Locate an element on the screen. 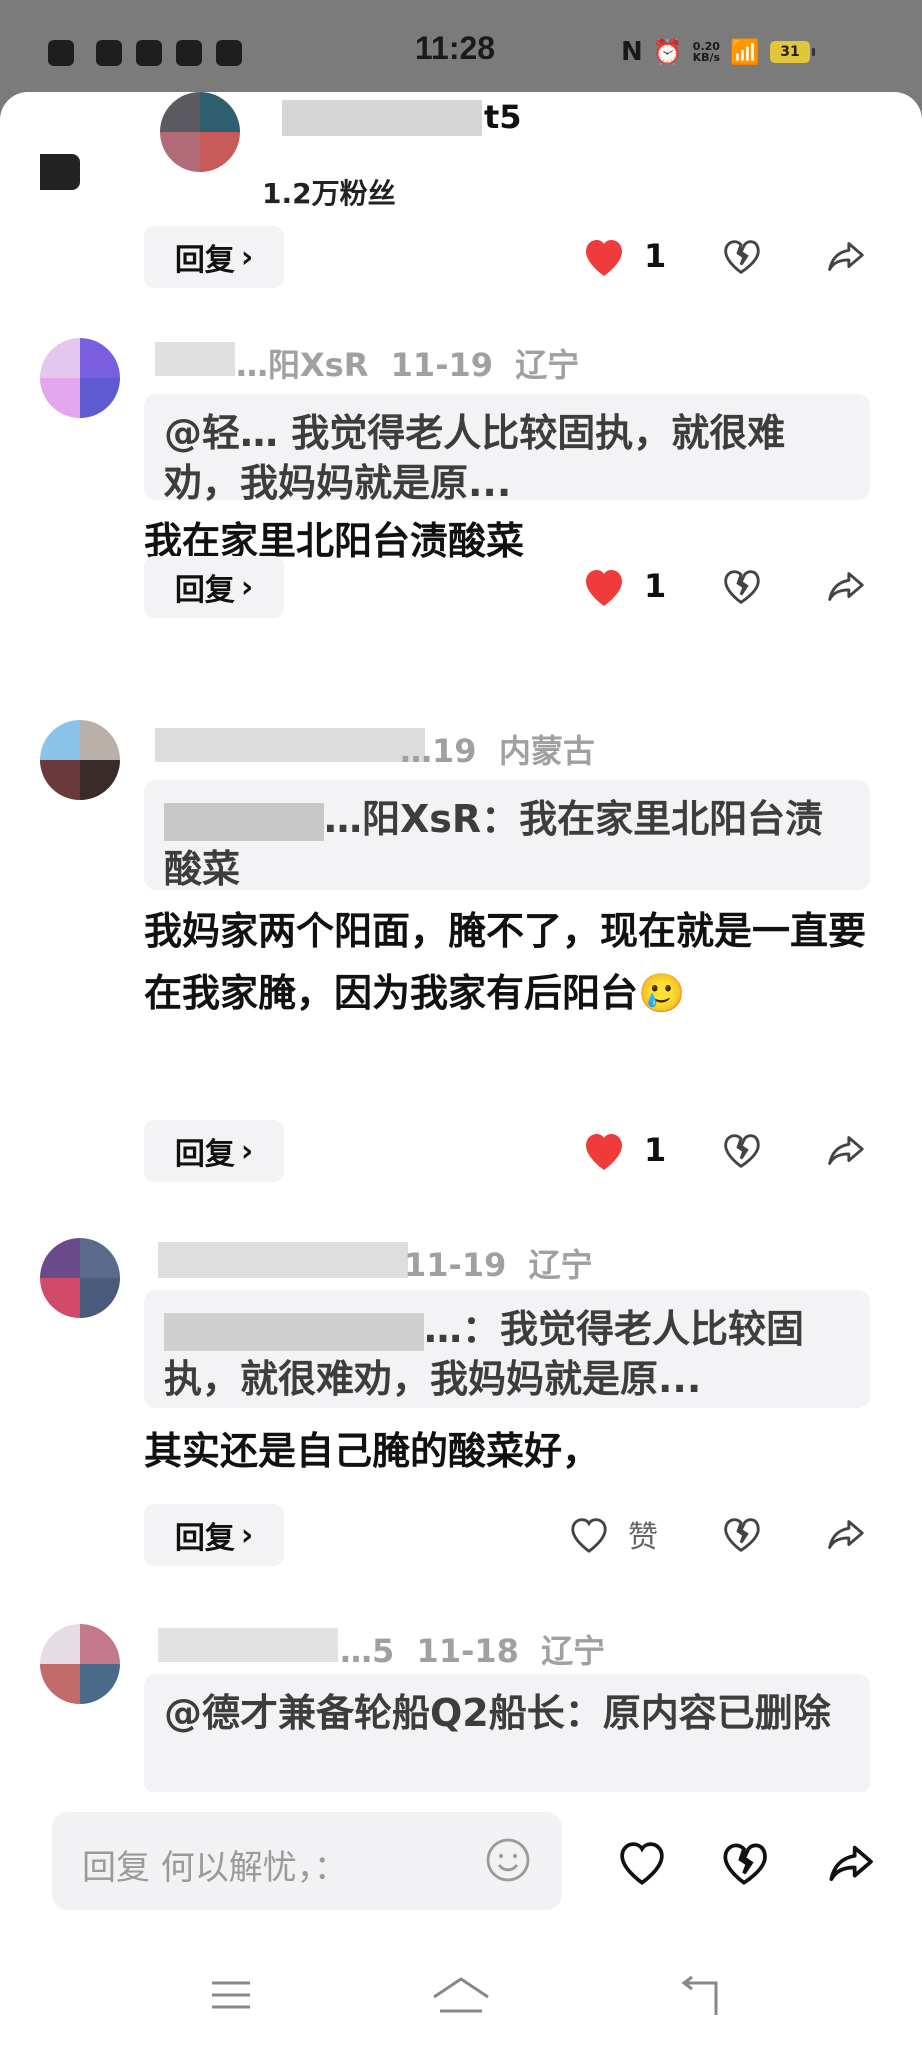 This screenshot has width=922, height=2048. reply-input: 回复 何以解忧，： is located at coordinates (307, 1861).